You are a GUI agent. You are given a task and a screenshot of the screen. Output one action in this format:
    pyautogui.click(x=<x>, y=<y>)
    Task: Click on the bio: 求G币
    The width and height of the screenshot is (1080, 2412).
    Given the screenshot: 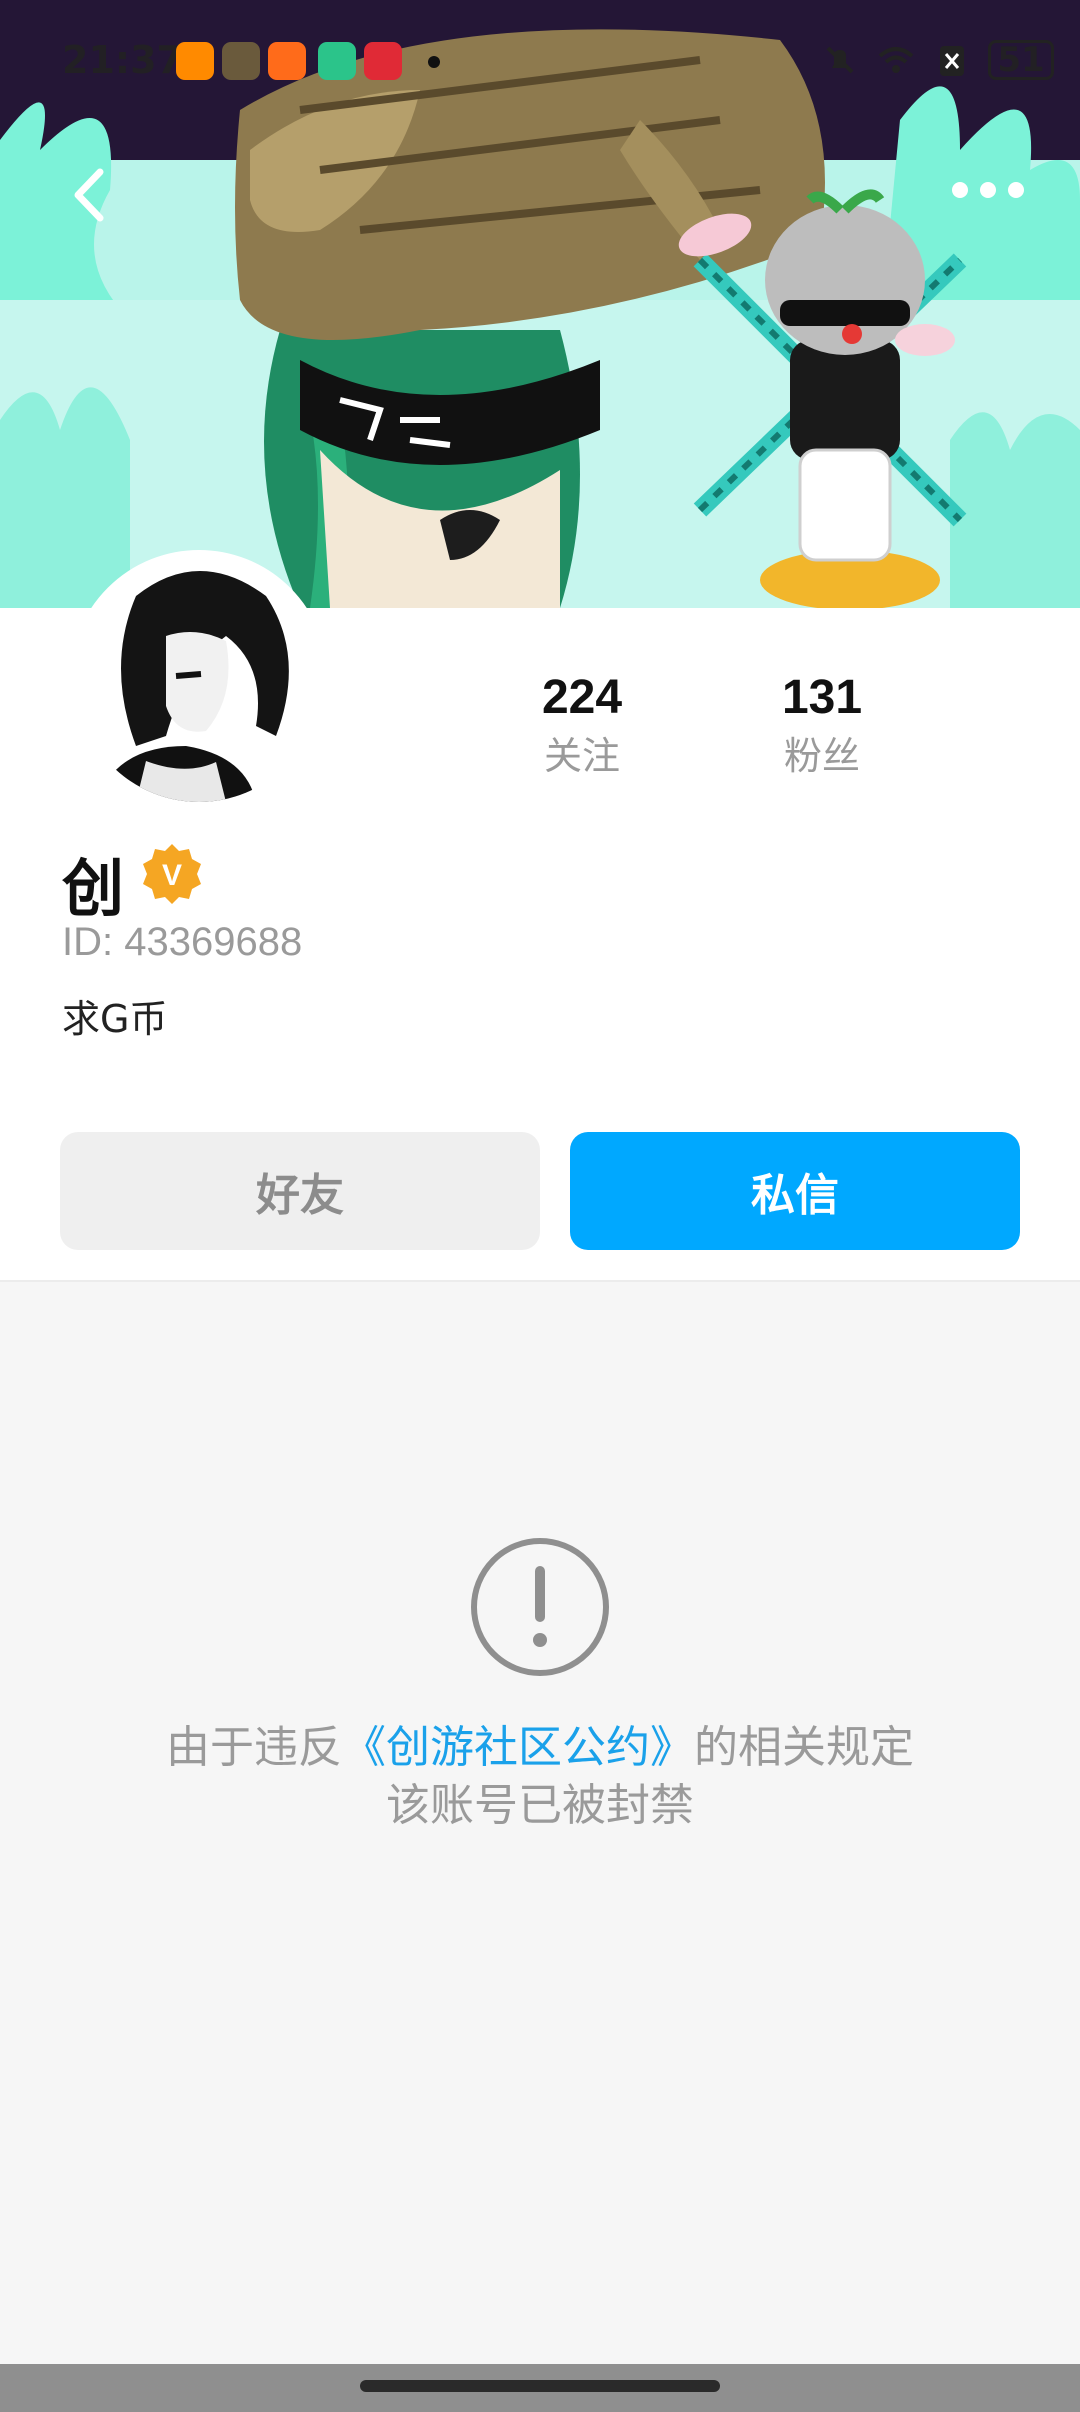 What is the action you would take?
    pyautogui.click(x=115, y=1019)
    